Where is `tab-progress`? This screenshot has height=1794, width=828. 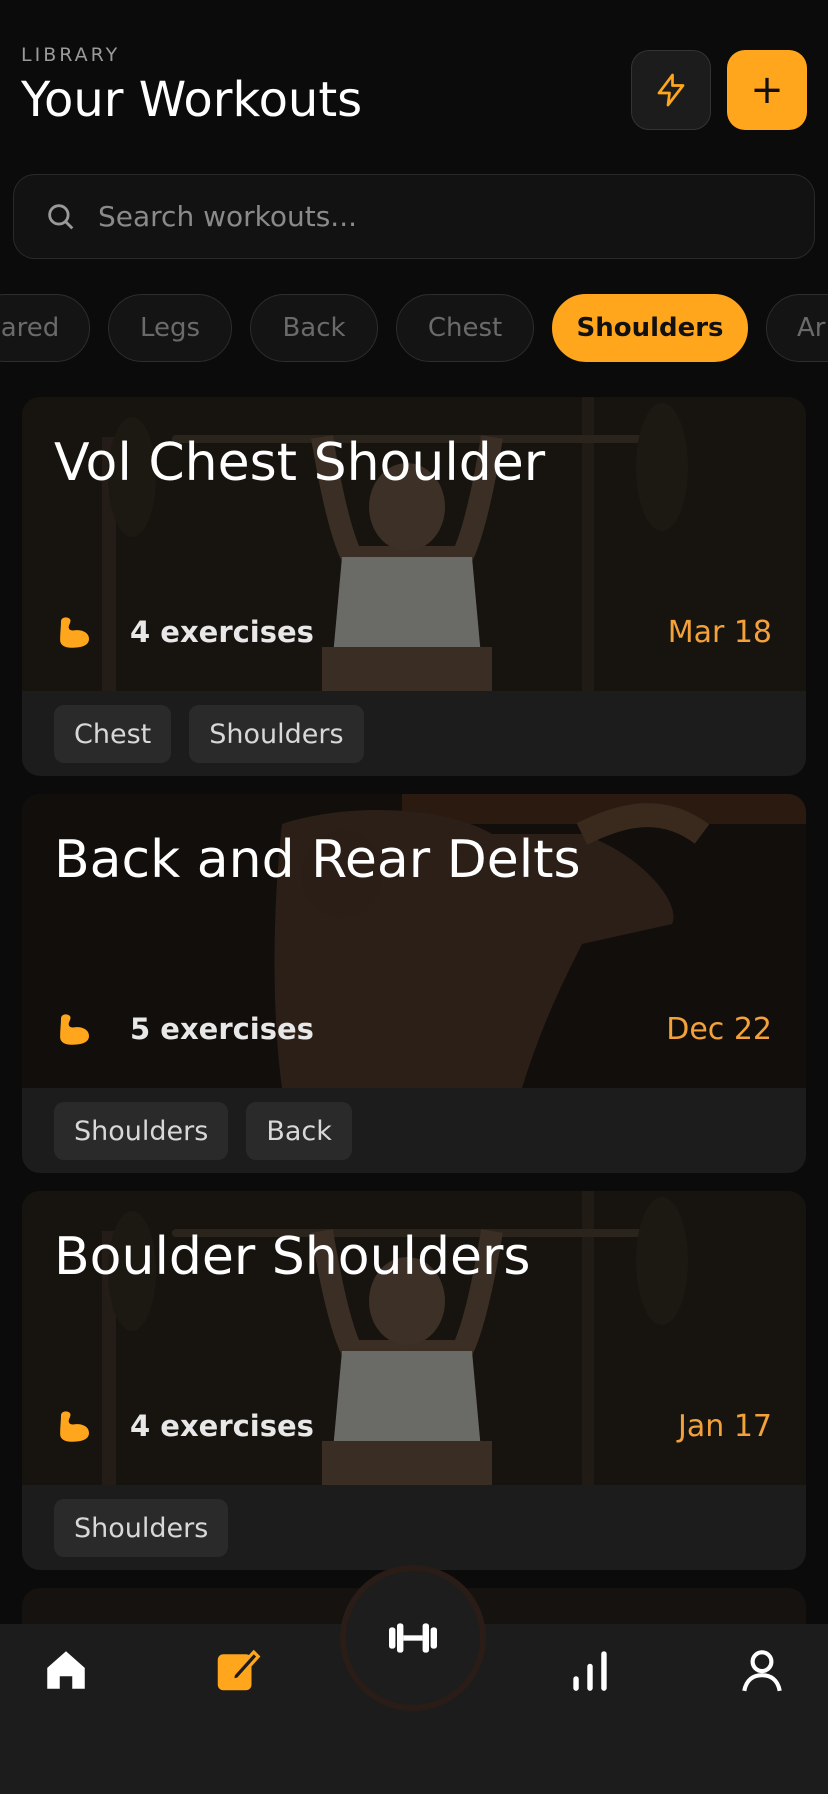
tab-progress is located at coordinates (590, 1670).